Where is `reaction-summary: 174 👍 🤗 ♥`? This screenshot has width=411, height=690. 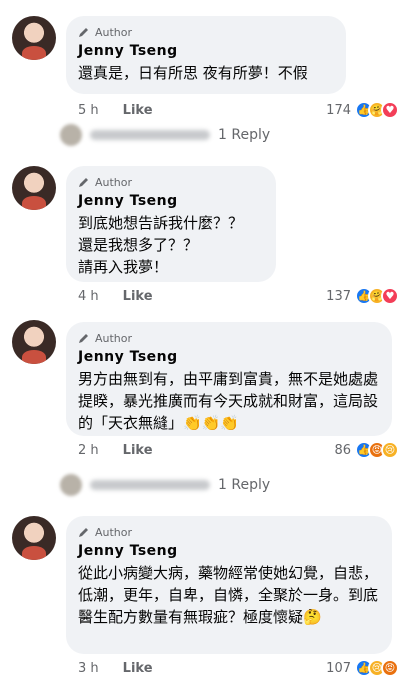
reaction-summary: 174 👍 🤗 ♥ is located at coordinates (362, 110).